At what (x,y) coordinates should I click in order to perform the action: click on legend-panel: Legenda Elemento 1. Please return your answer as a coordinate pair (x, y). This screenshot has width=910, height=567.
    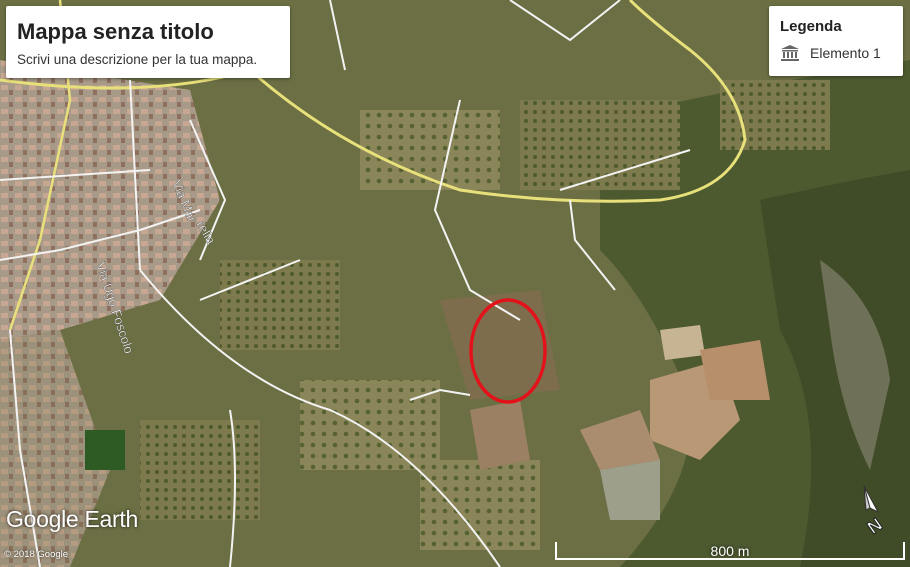
    Looking at the image, I should click on (836, 41).